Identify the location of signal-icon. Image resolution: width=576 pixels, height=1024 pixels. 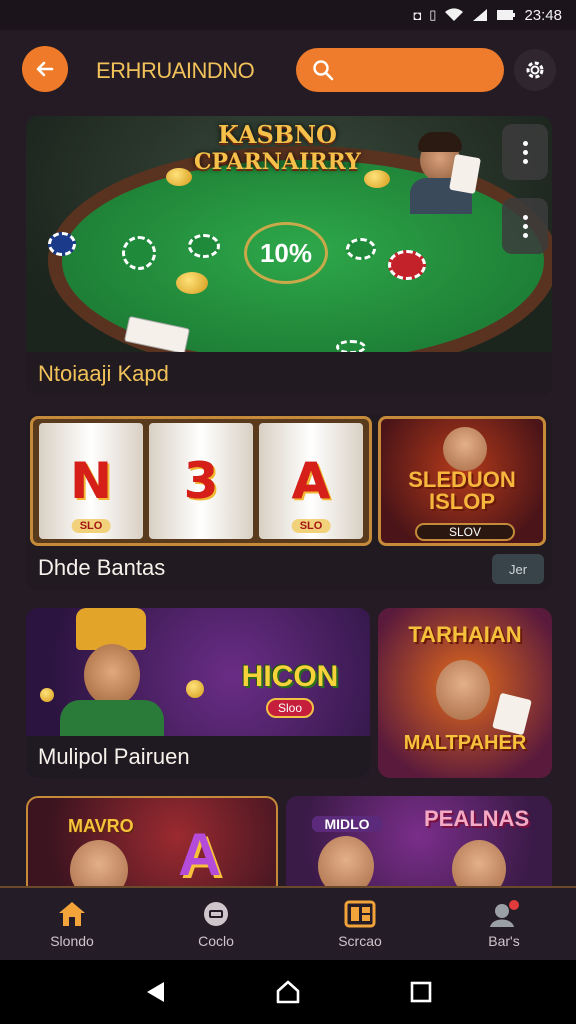
(480, 15).